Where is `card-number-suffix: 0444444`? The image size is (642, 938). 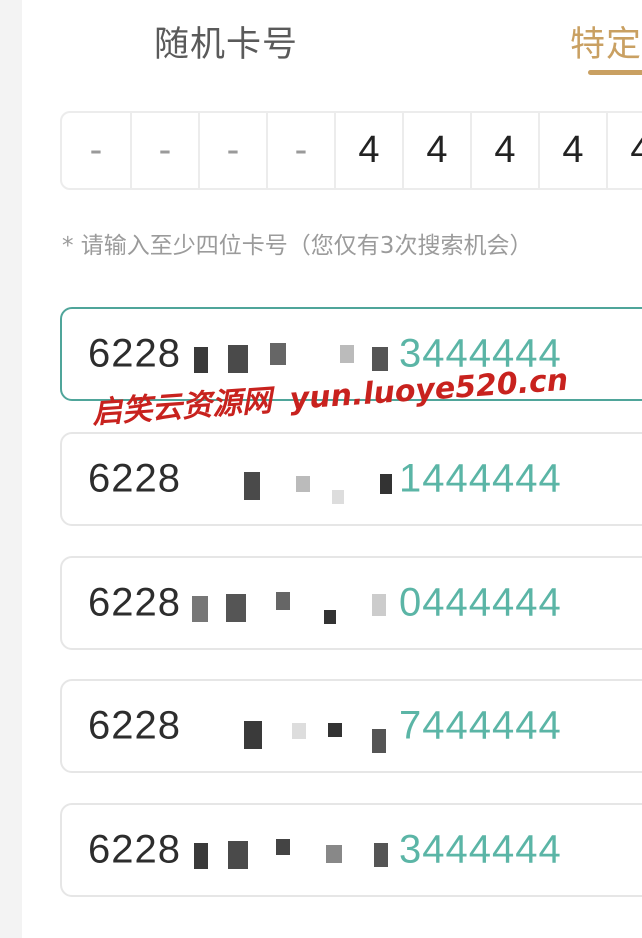 card-number-suffix: 0444444 is located at coordinates (480, 602).